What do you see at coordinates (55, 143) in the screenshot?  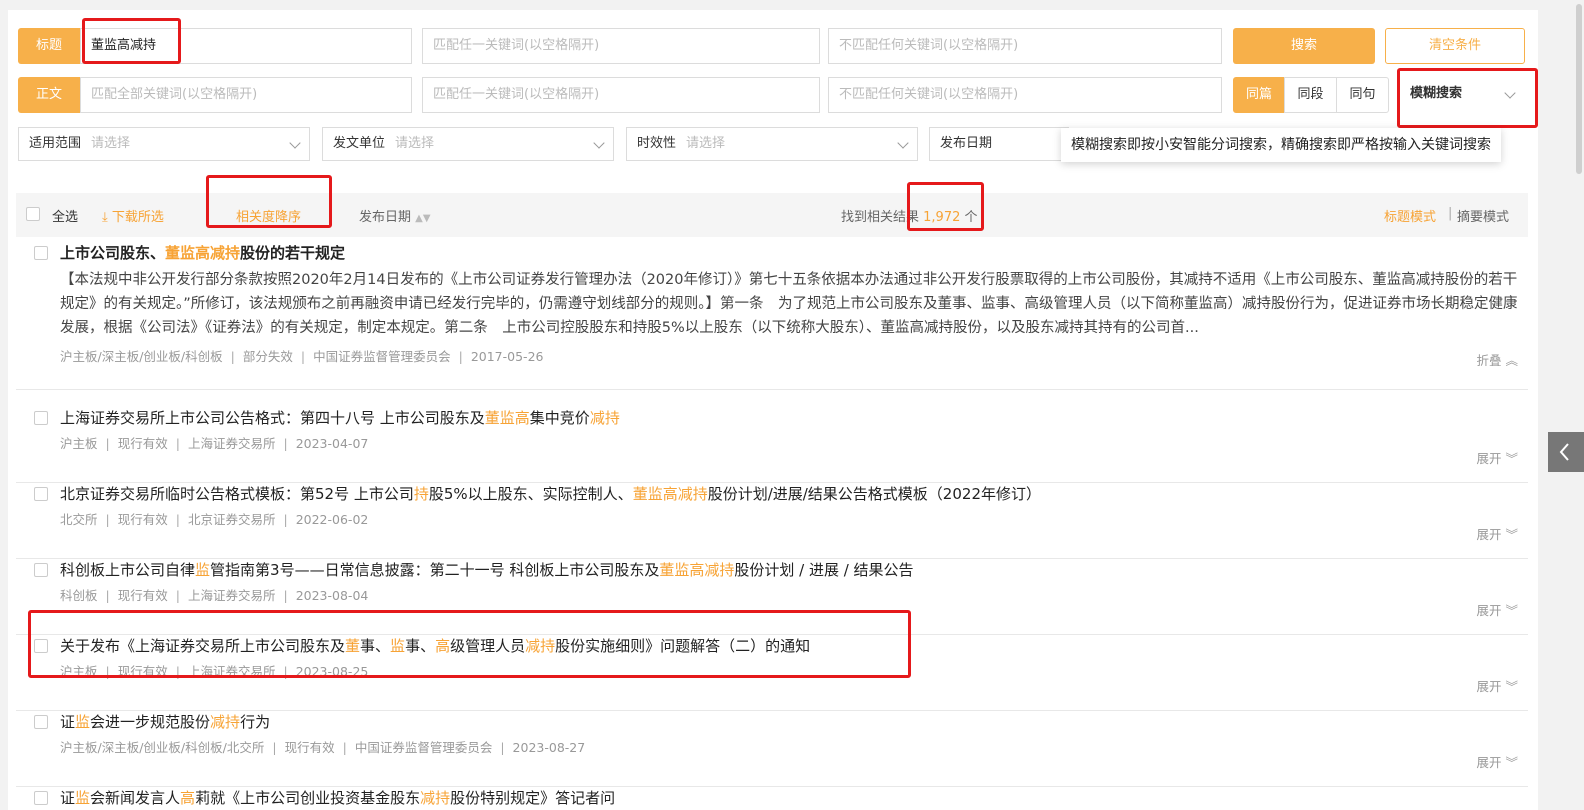 I see `scope-filter-label: 适用范围` at bounding box center [55, 143].